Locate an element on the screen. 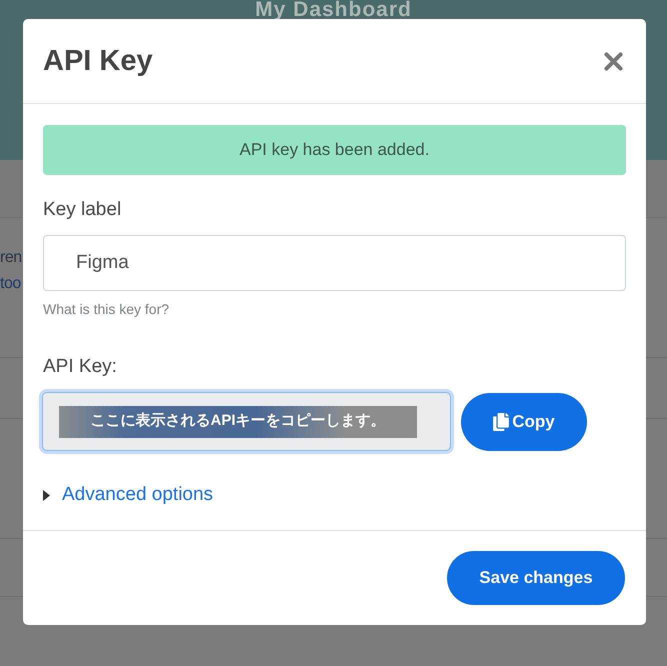 This screenshot has width=667, height=666. text-fragment: ren is located at coordinates (11, 258).